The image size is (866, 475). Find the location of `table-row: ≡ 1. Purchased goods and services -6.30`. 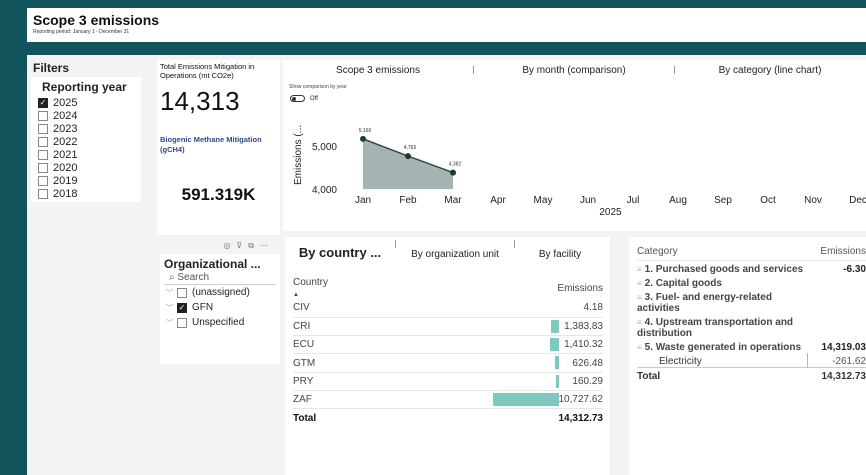

table-row: ≡ 1. Purchased goods and services -6.30 is located at coordinates (751, 267).